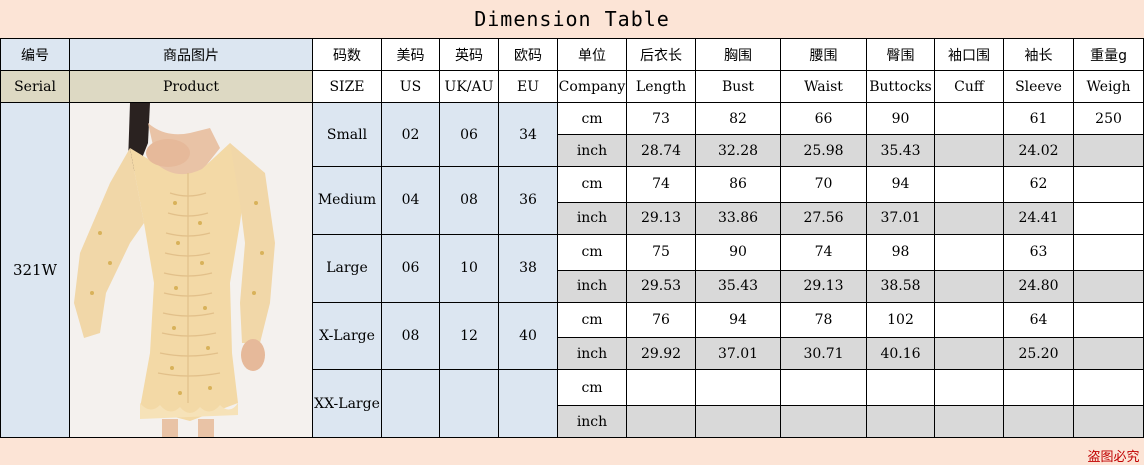  Describe the element at coordinates (35, 54) in the screenshot. I see `header-cn-serial: 编号` at that location.